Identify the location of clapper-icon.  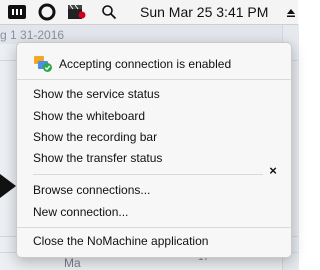
(76, 12).